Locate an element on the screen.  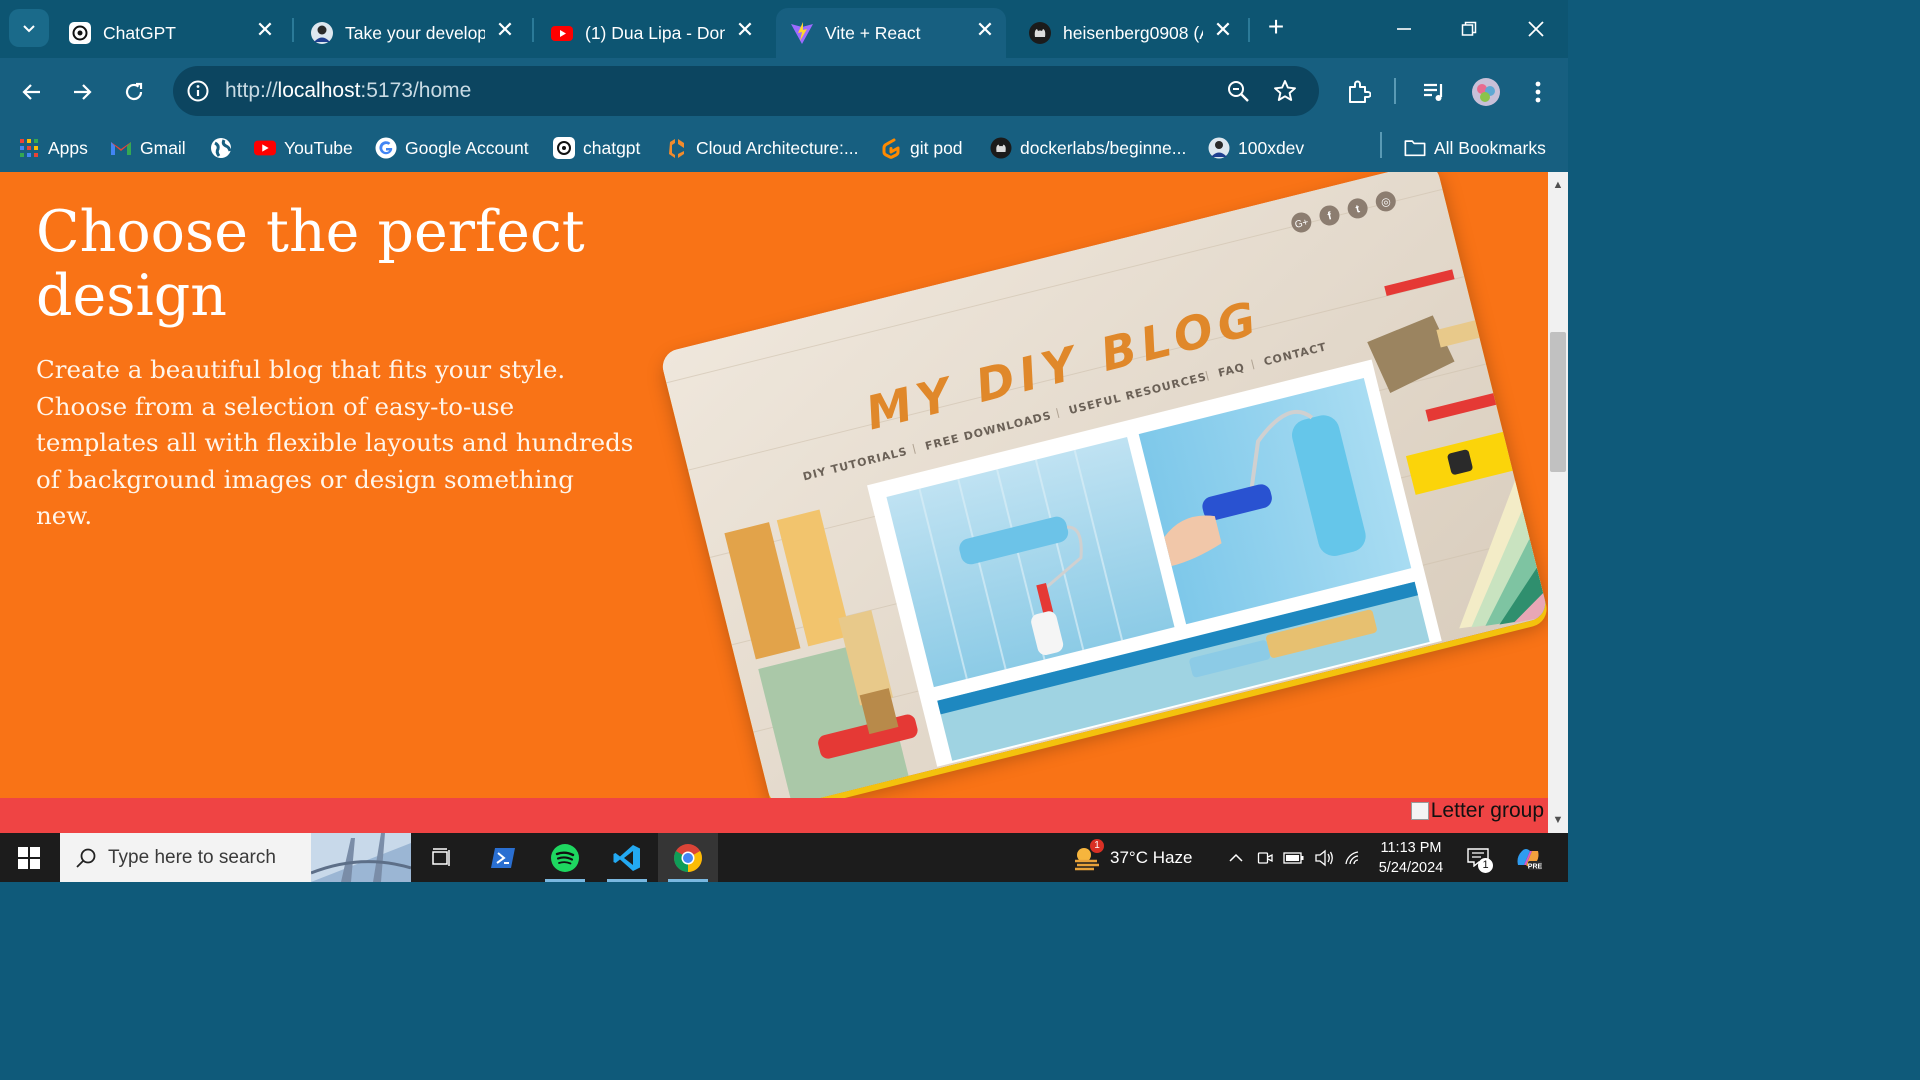
bookmark-youtube: YouTube is located at coordinates (303, 148).